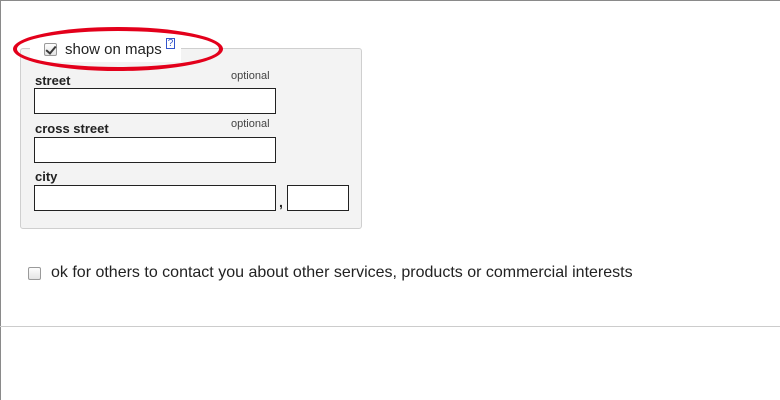 The image size is (780, 400). I want to click on window-top-border, so click(390, 0).